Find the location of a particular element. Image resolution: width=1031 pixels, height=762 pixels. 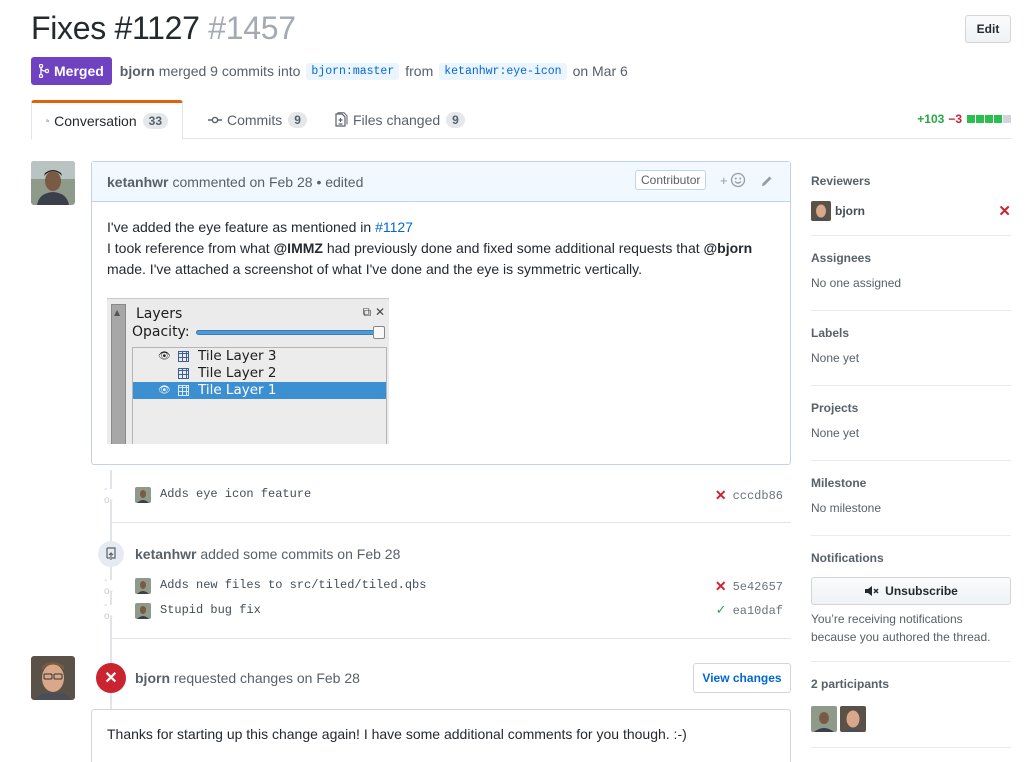

commit-sha: ✕ cccdb86 is located at coordinates (749, 495).